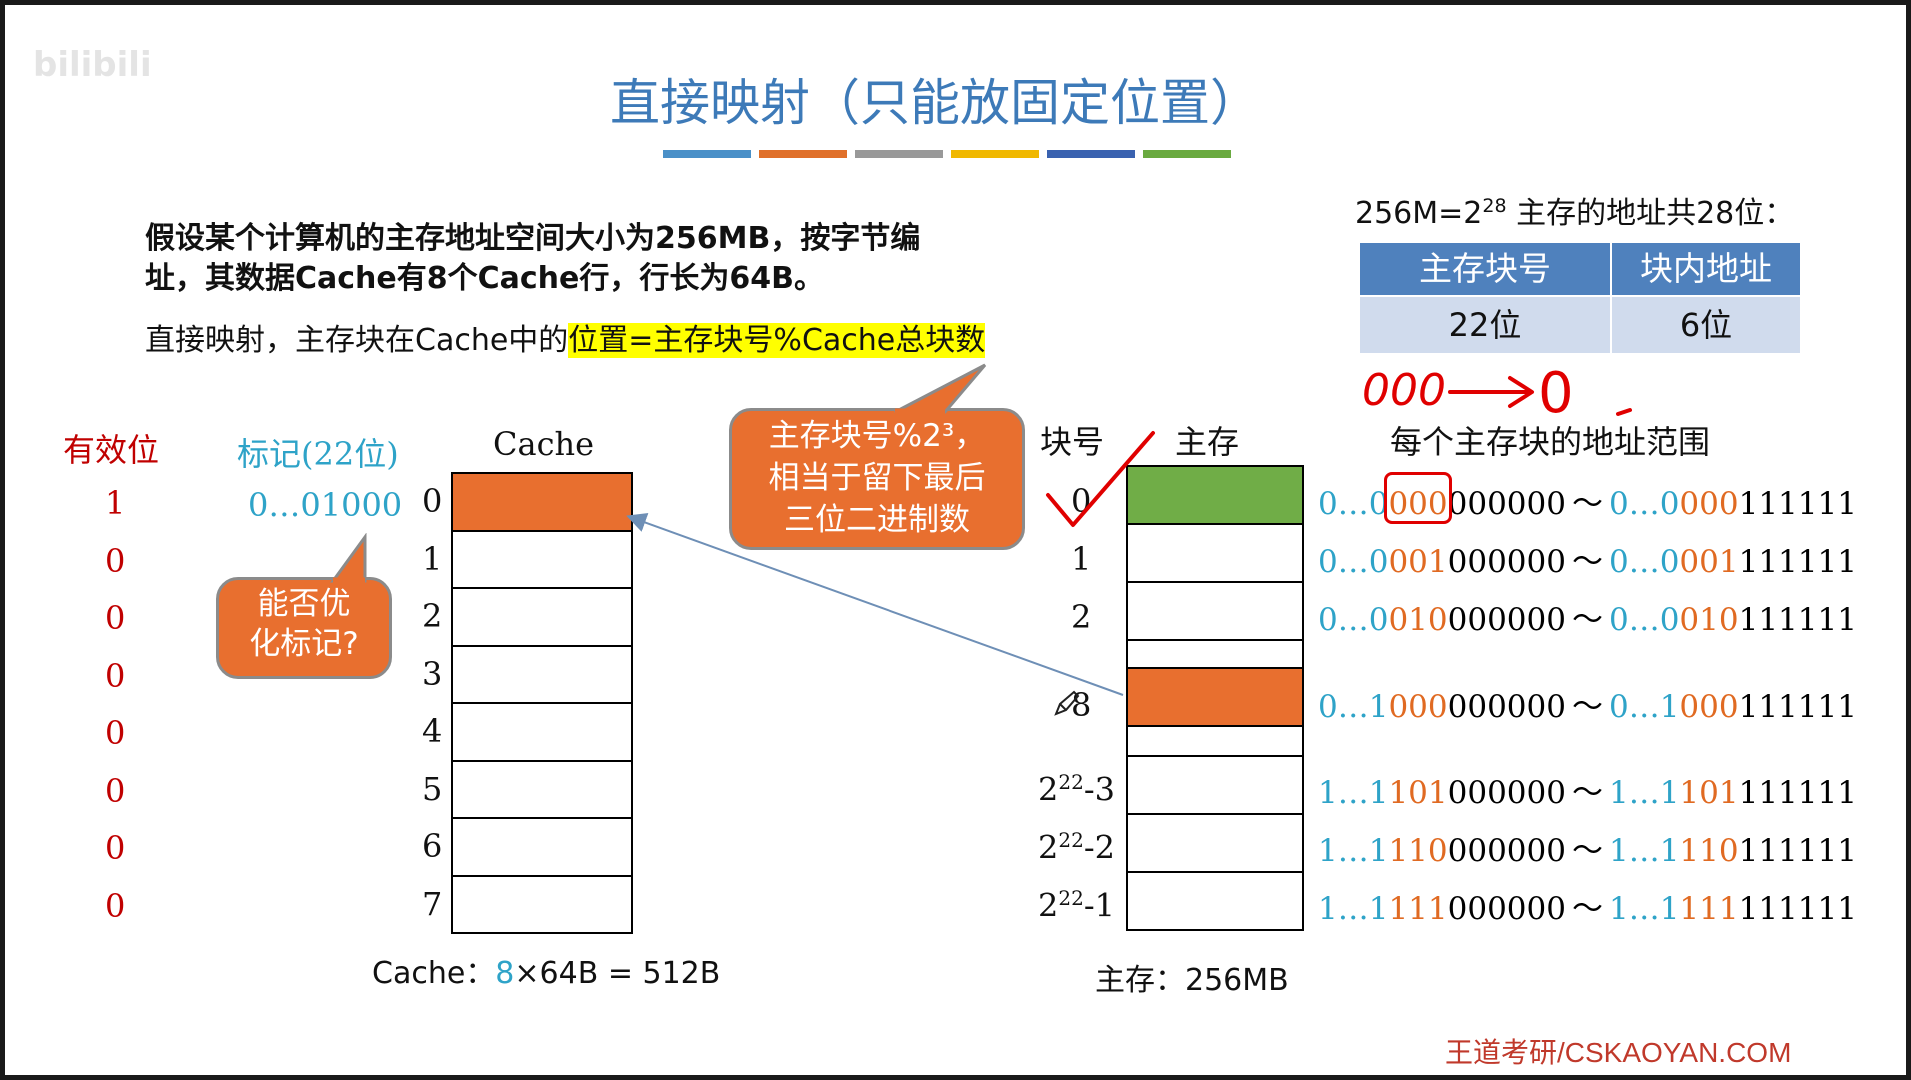 The width and height of the screenshot is (1911, 1080). What do you see at coordinates (1618, 1052) in the screenshot?
I see `footer-brand: 王道考研/CSKAOYAN.COM` at bounding box center [1618, 1052].